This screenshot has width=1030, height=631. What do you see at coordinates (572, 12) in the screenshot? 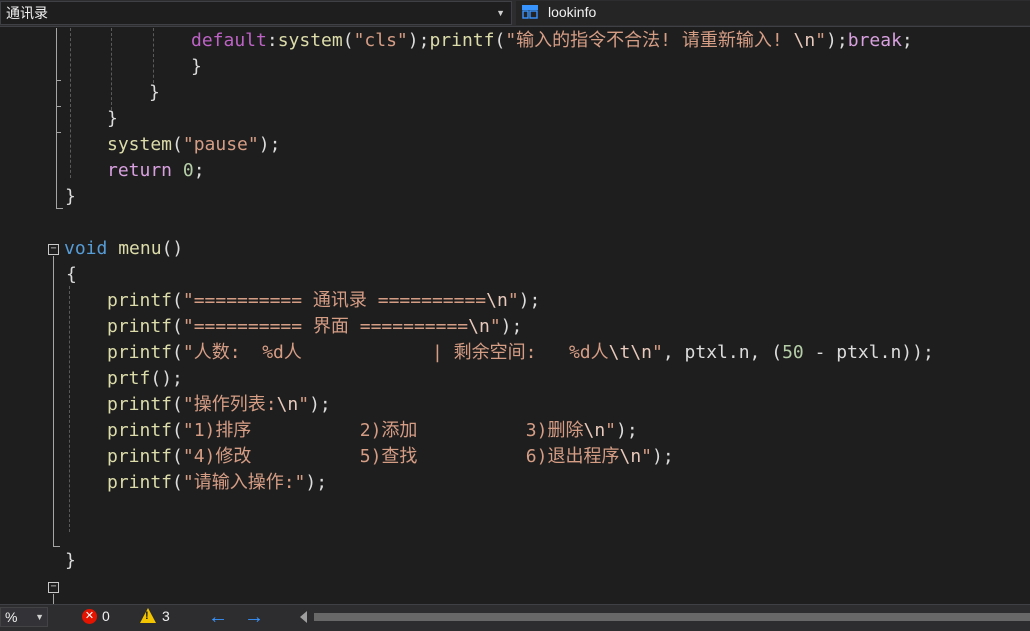
I see `member-dropdown-value: lookinfo` at bounding box center [572, 12].